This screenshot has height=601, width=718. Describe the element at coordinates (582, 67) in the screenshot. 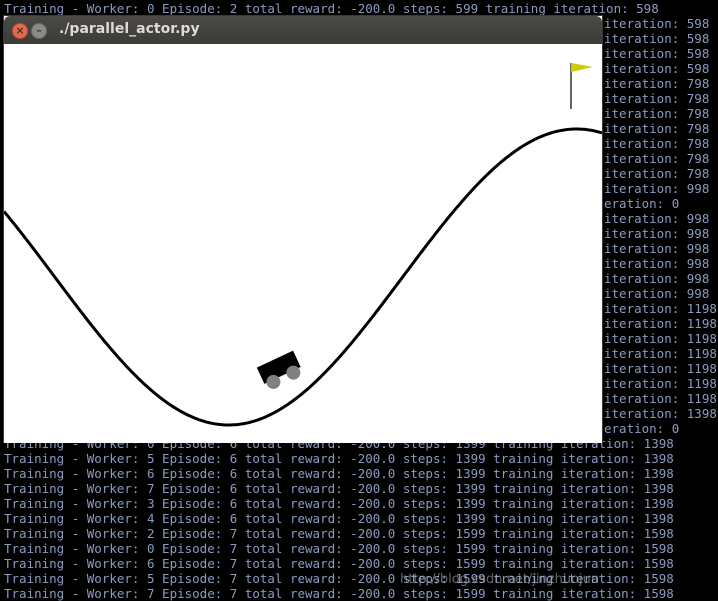

I see `goal-flag-icon` at that location.